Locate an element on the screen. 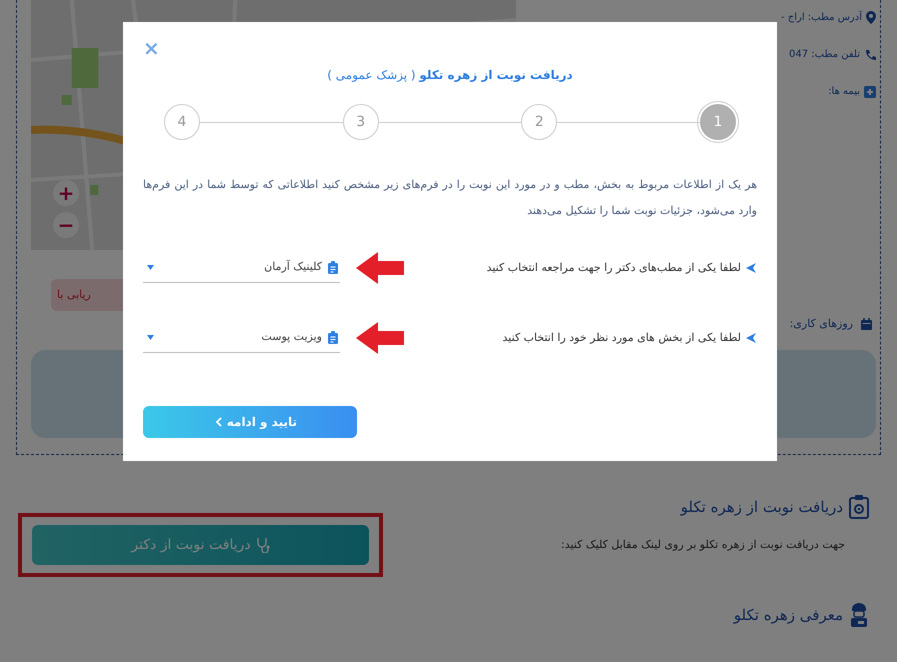 This screenshot has height=662, width=897. step-indicator: 1 is located at coordinates (718, 122).